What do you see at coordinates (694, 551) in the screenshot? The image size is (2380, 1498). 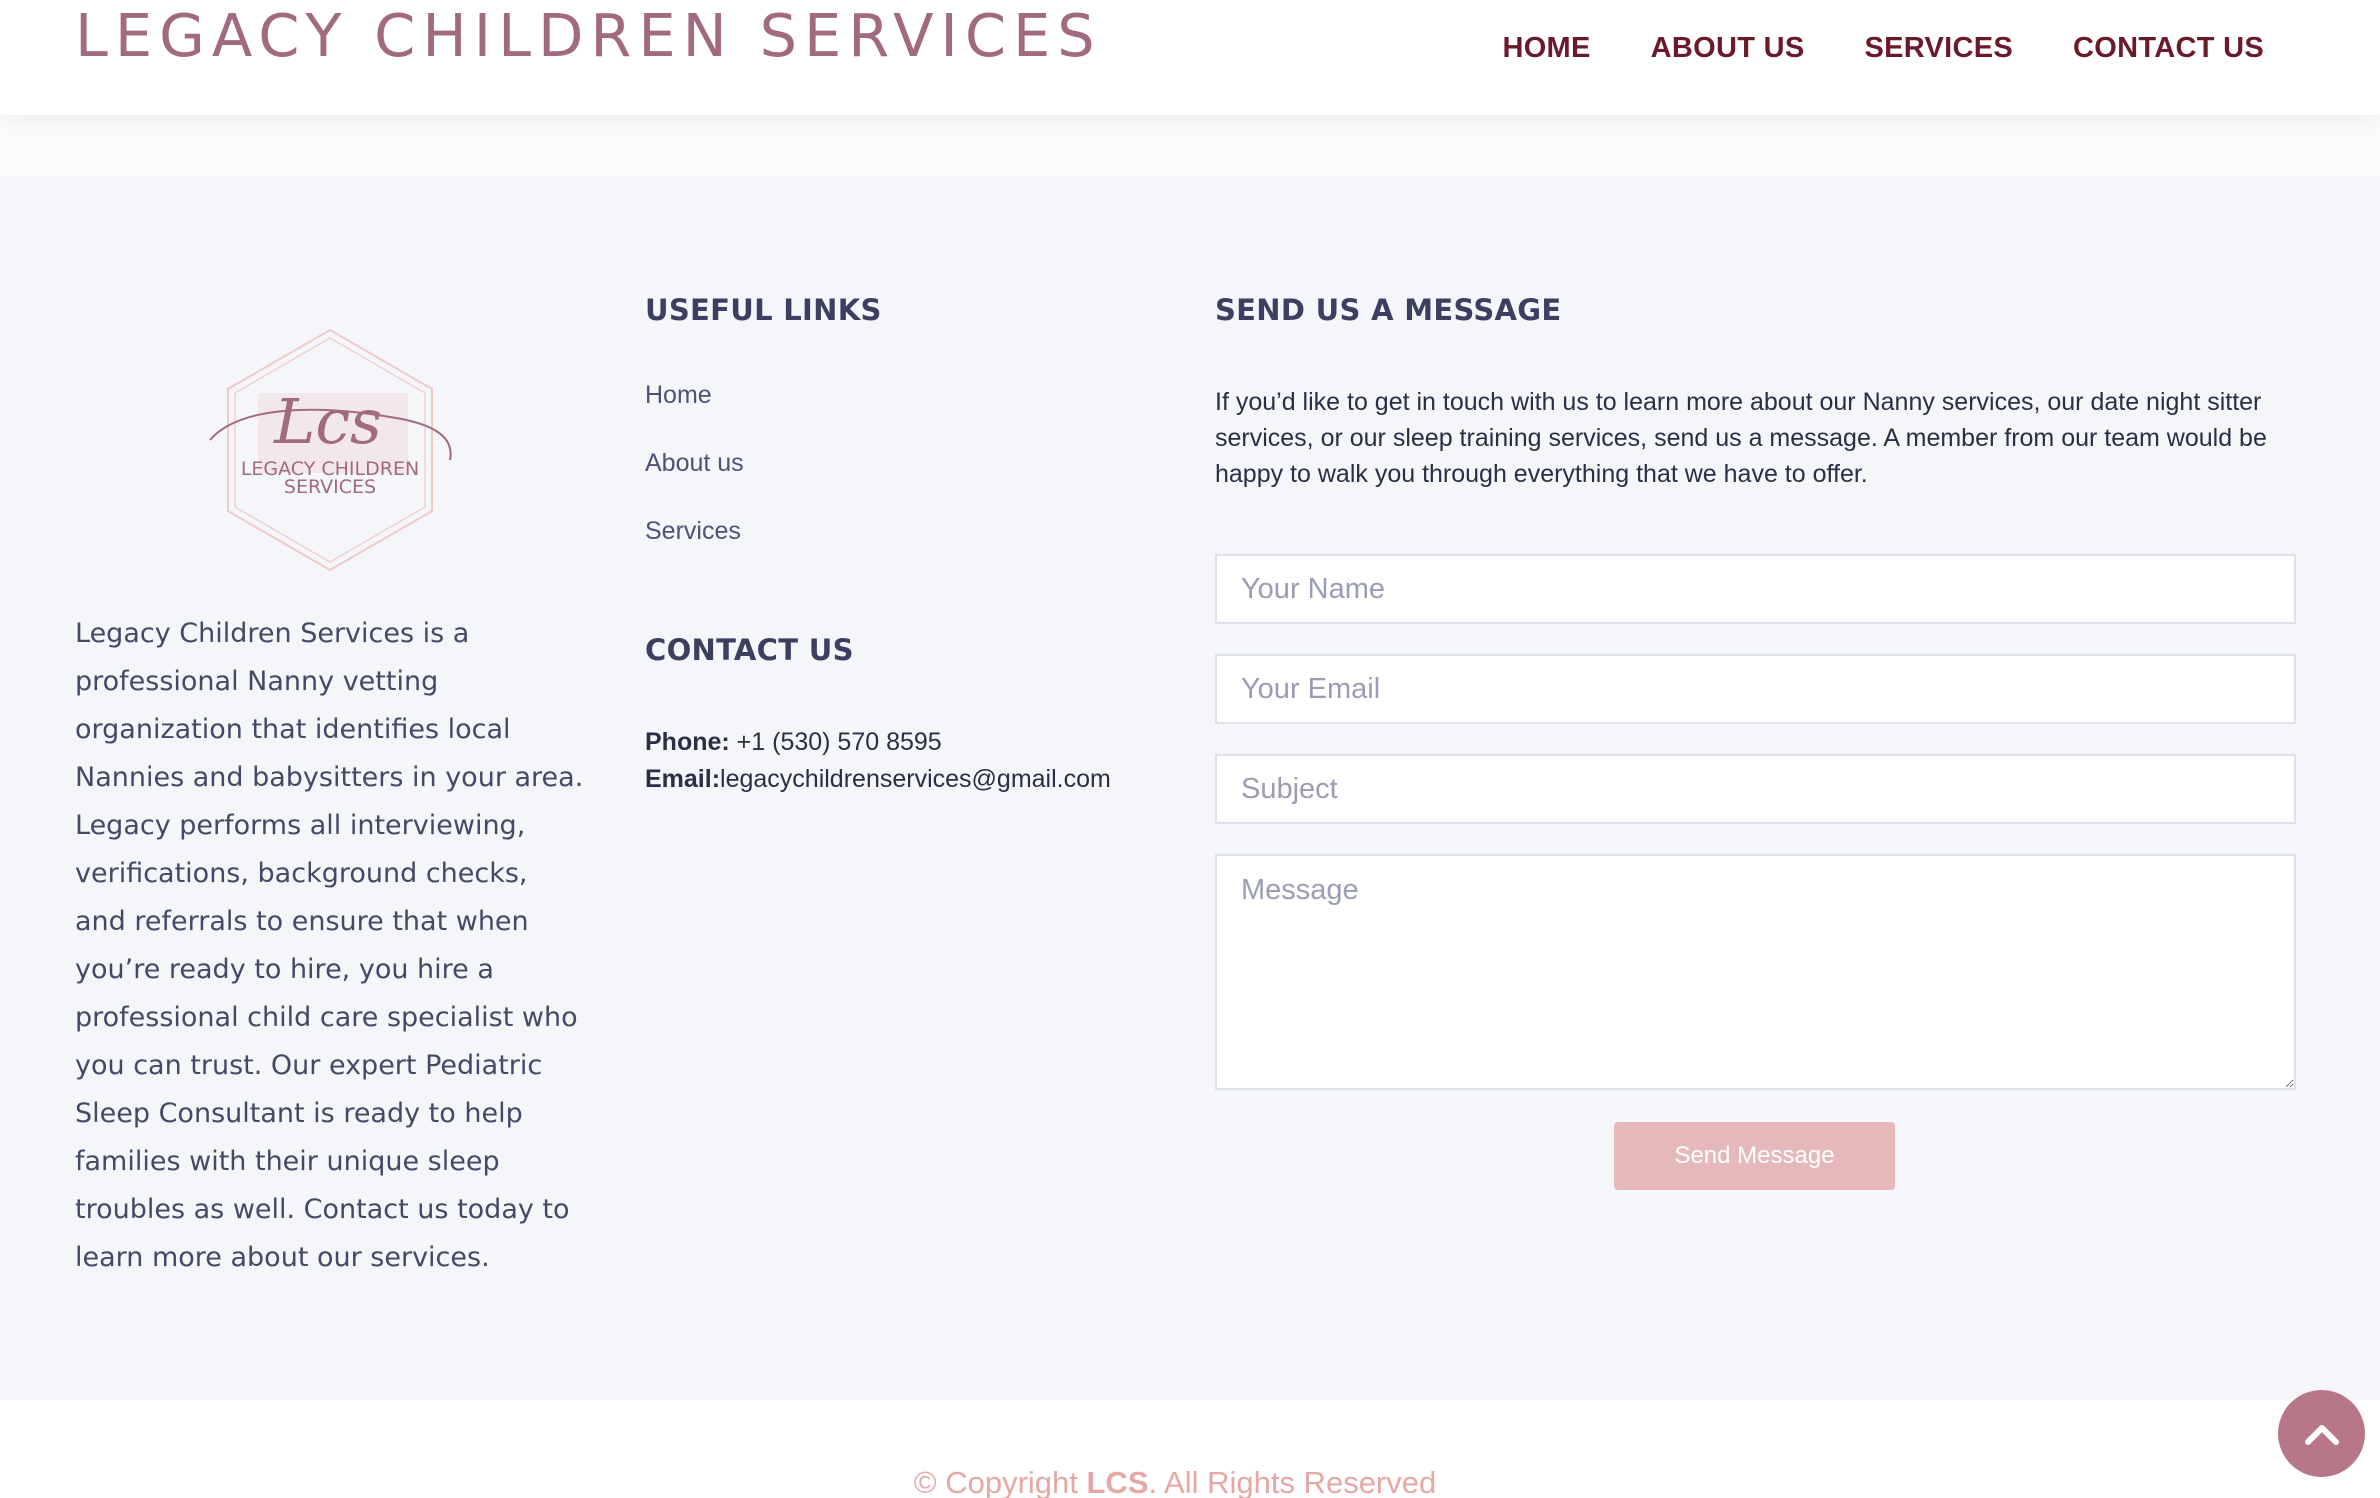 I see `list-item: Services` at bounding box center [694, 551].